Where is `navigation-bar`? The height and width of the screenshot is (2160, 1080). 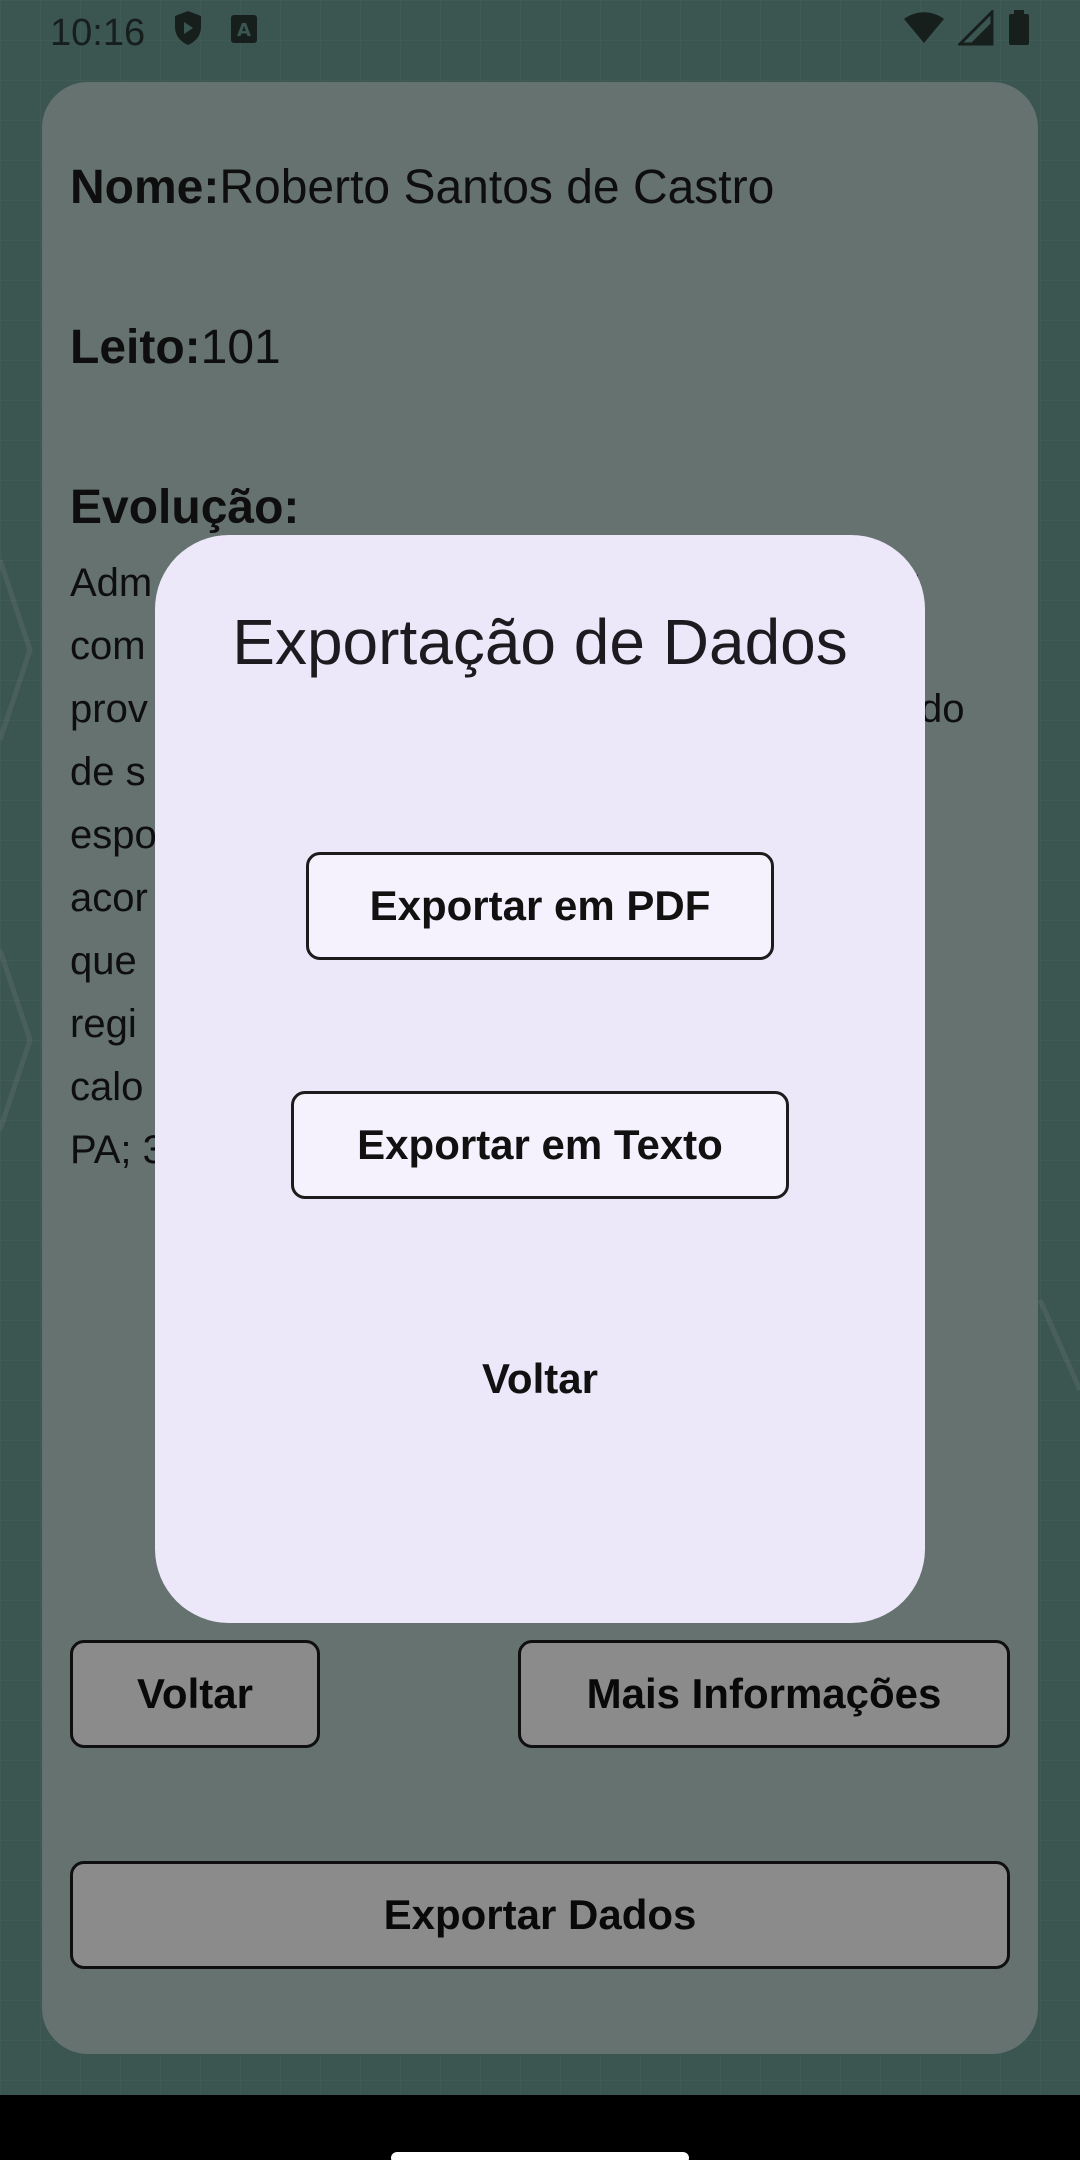 navigation-bar is located at coordinates (540, 2127).